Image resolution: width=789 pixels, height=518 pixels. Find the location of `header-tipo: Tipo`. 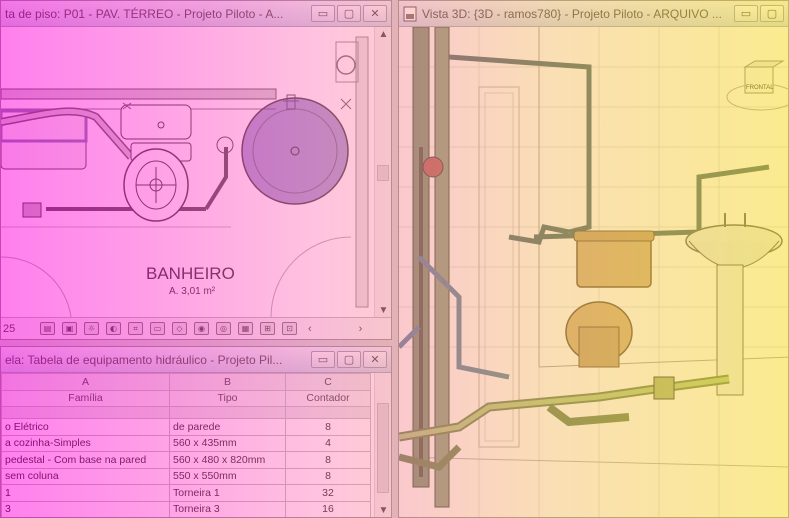

header-tipo: Tipo is located at coordinates (227, 398).